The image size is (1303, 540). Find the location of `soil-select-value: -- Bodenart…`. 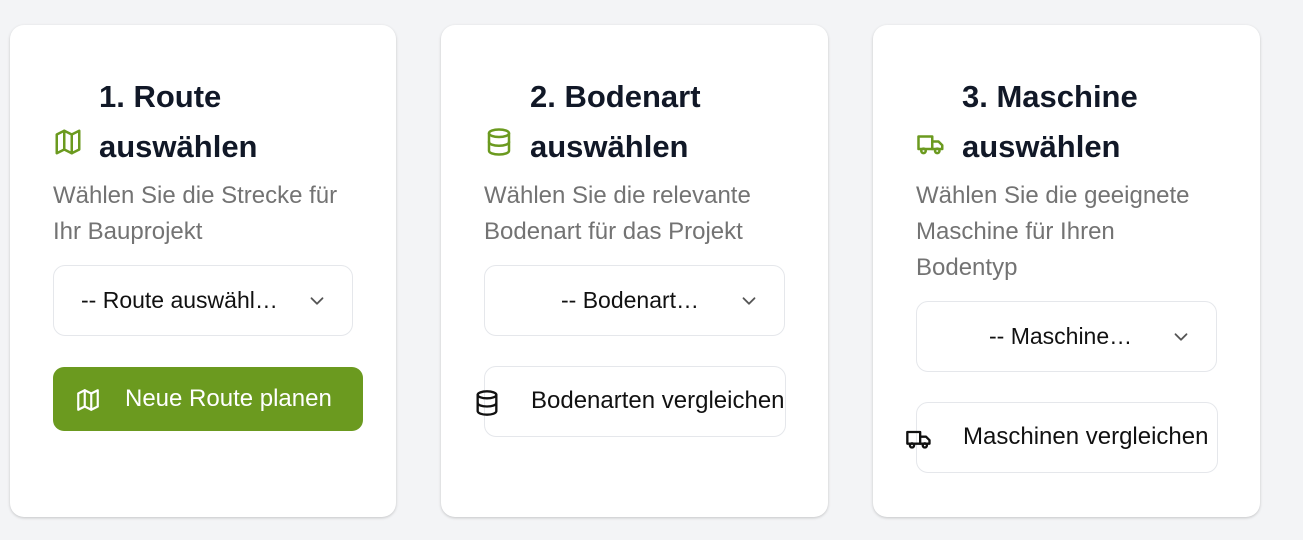

soil-select-value: -- Bodenart… is located at coordinates (630, 300).